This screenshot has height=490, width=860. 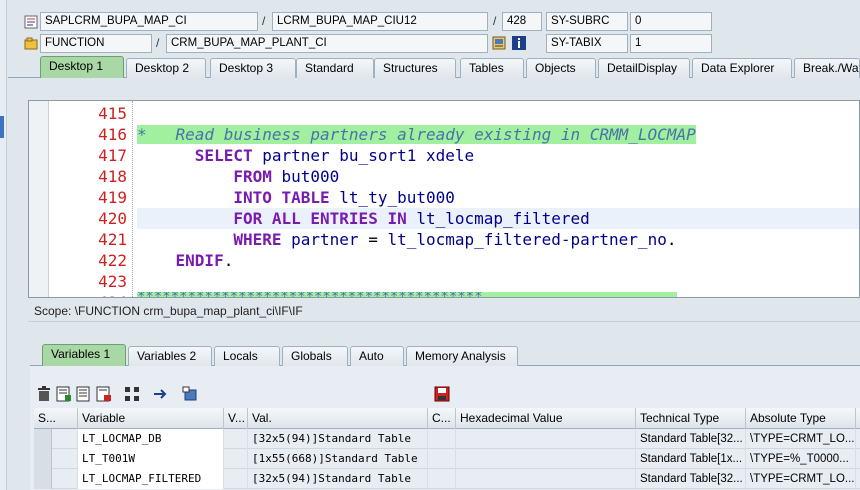 What do you see at coordinates (671, 43) in the screenshot?
I see `sysvar2-value-field: 1` at bounding box center [671, 43].